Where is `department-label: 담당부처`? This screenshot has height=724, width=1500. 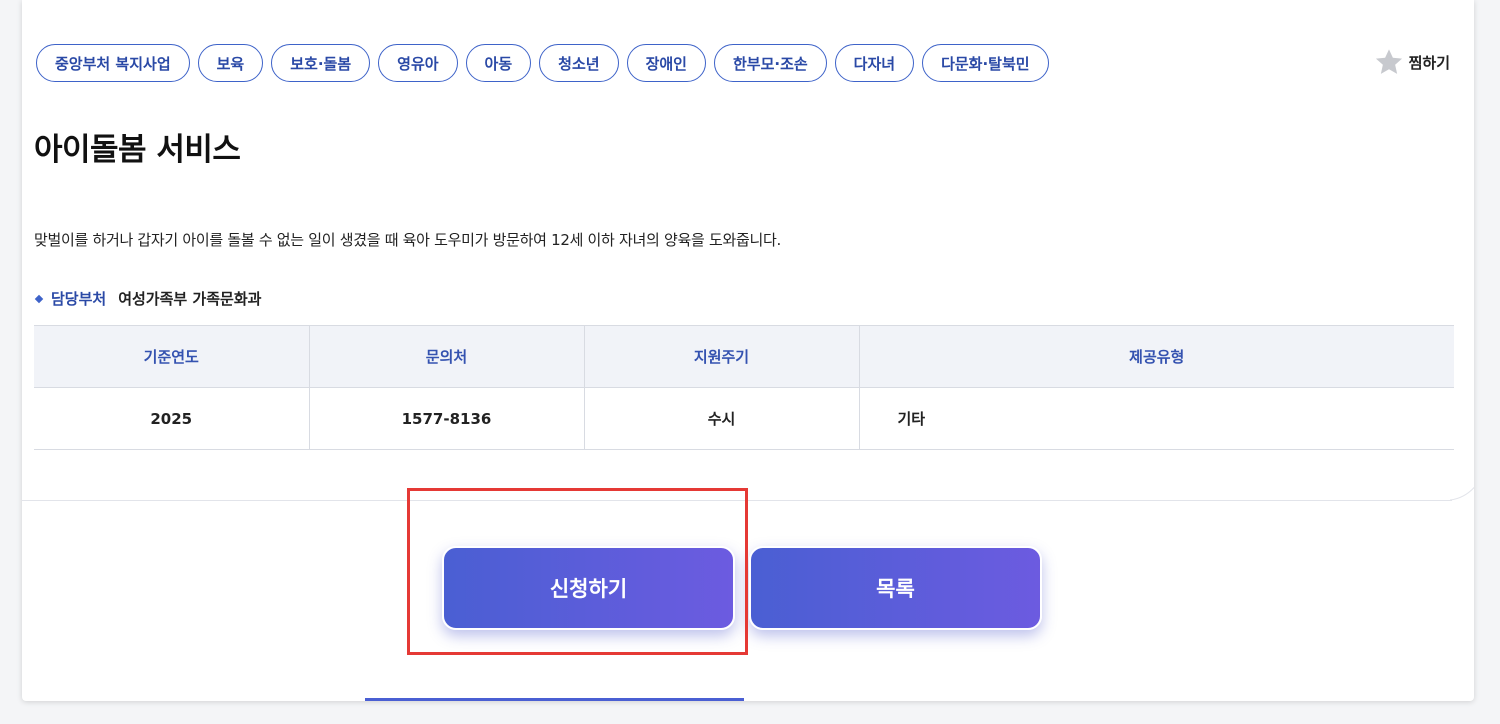
department-label: 담당부처 is located at coordinates (79, 299).